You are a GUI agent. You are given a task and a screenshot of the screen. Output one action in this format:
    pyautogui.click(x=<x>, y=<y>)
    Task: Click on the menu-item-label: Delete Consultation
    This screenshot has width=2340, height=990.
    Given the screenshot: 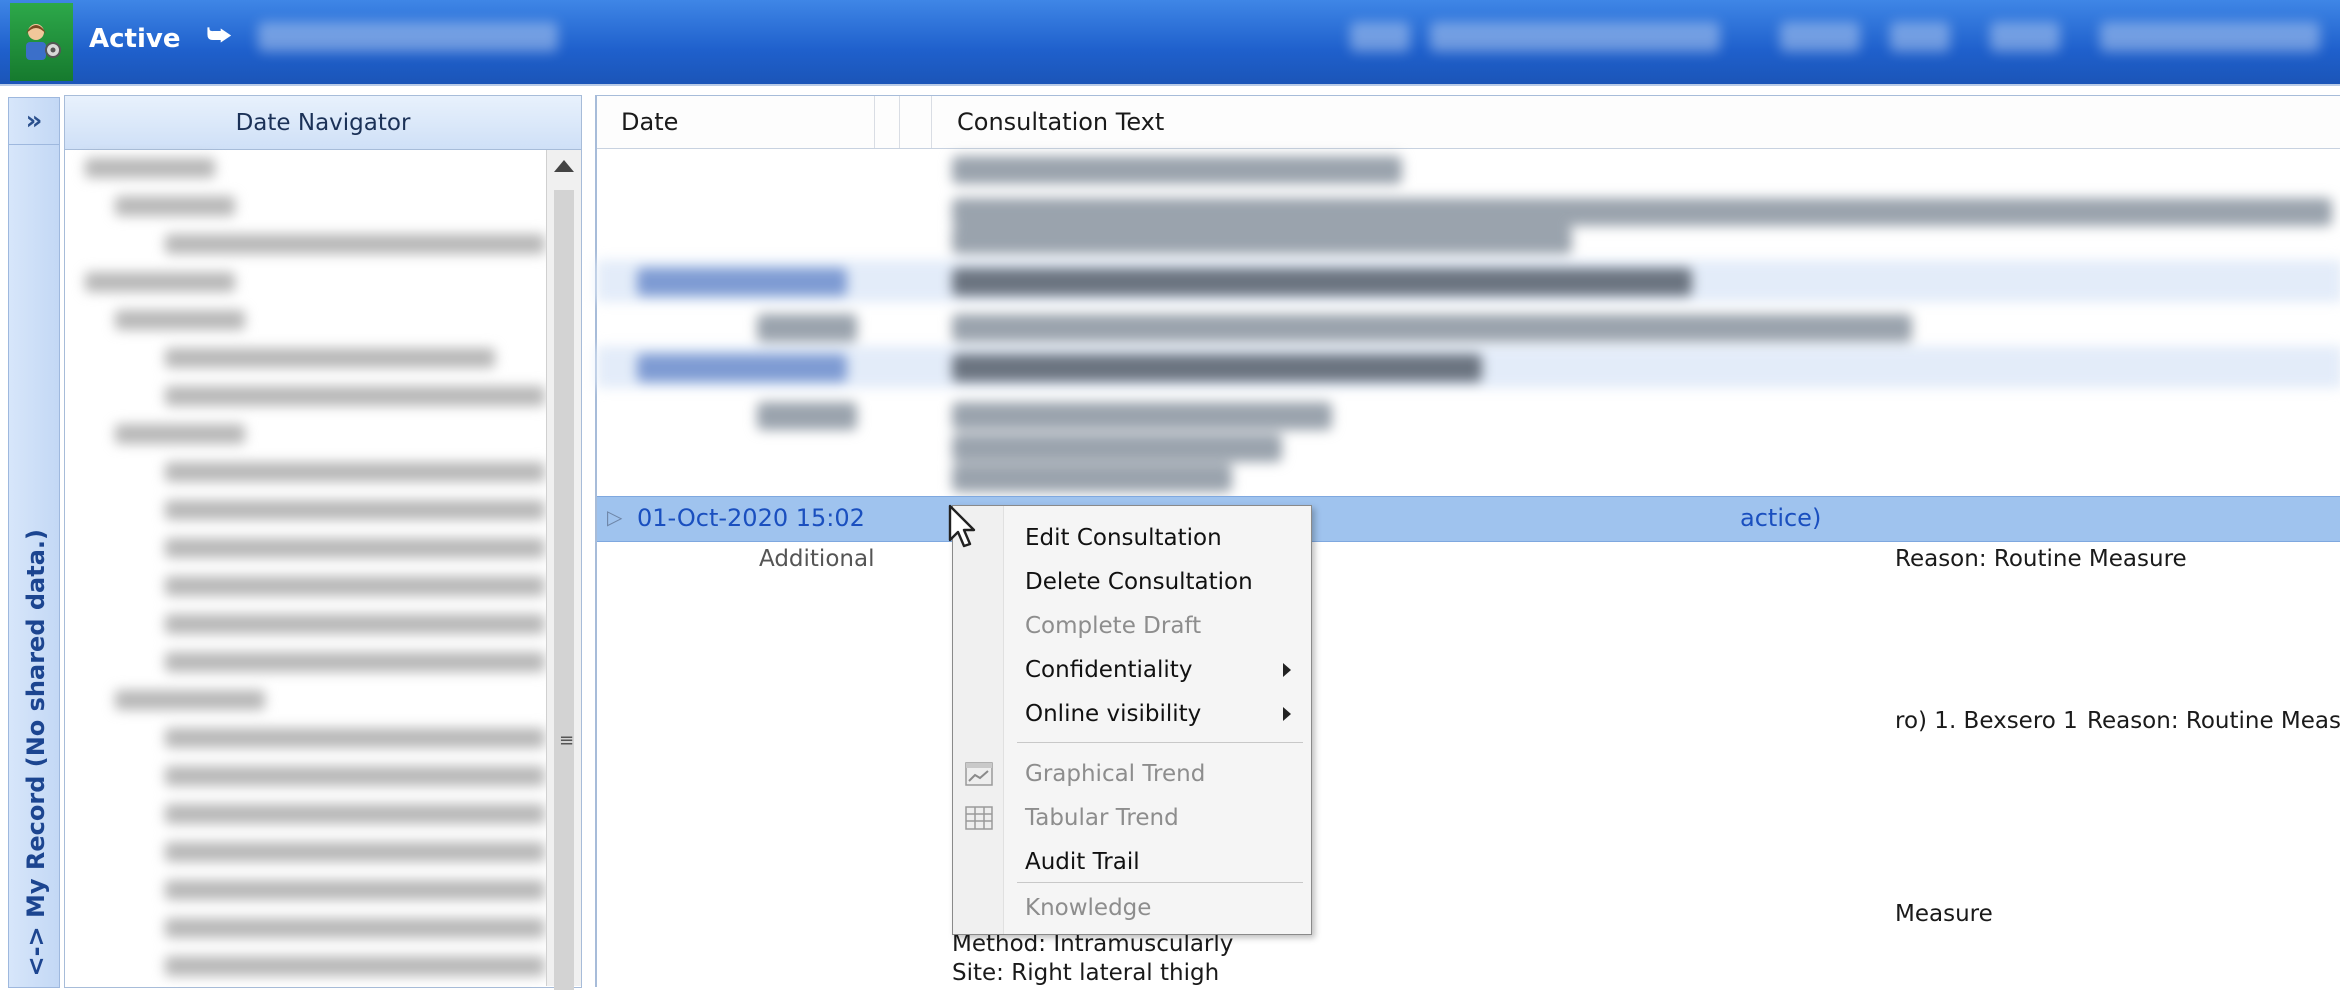 What is the action you would take?
    pyautogui.click(x=1139, y=582)
    